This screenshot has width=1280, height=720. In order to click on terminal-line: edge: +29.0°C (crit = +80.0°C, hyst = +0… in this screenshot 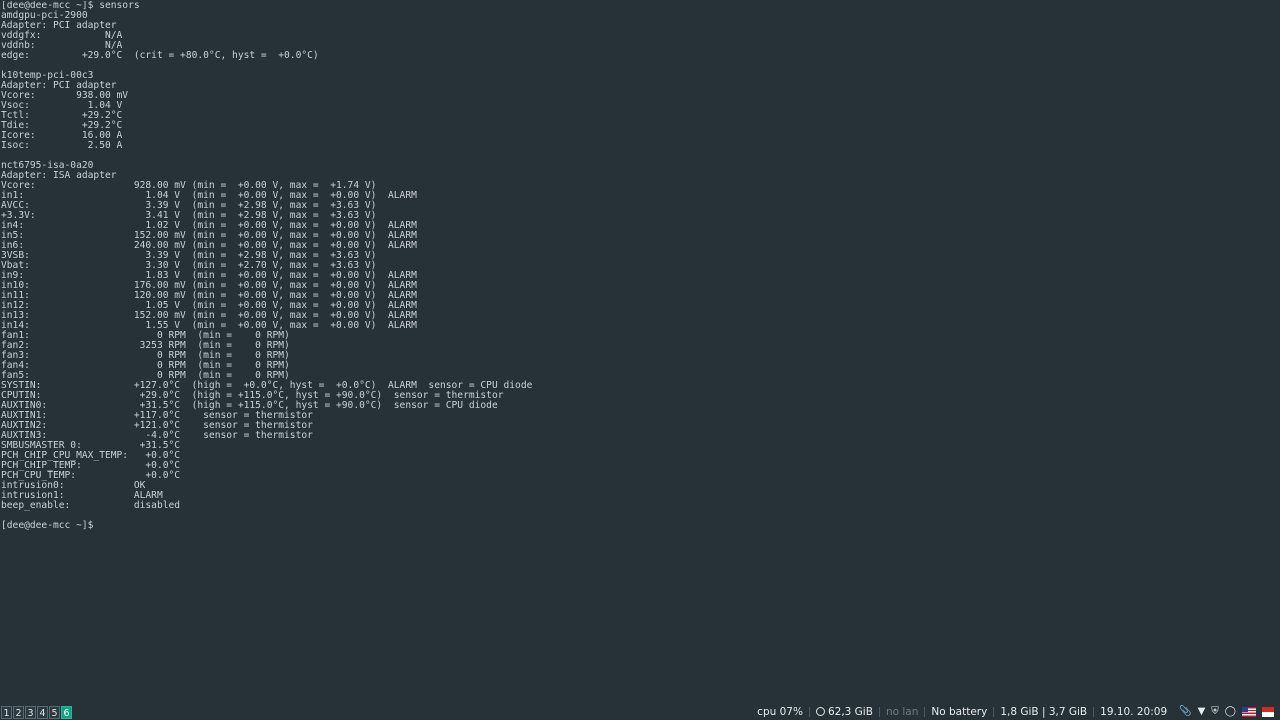, I will do `click(160, 55)`.